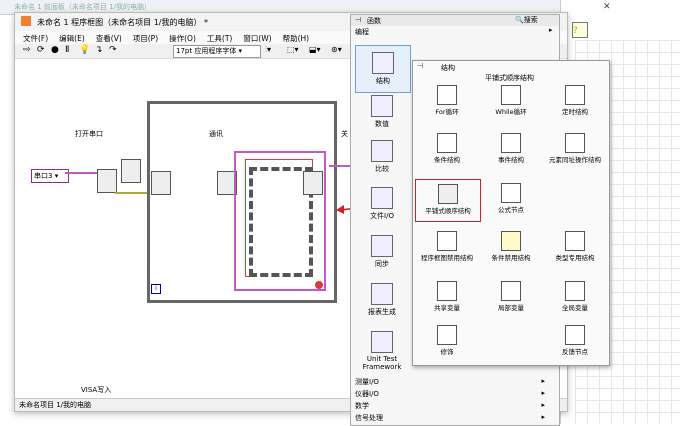 Image resolution: width=680 pixels, height=426 pixels. What do you see at coordinates (509, 78) in the screenshot?
I see `subpalette-hover-name: 平铺式顺序结构` at bounding box center [509, 78].